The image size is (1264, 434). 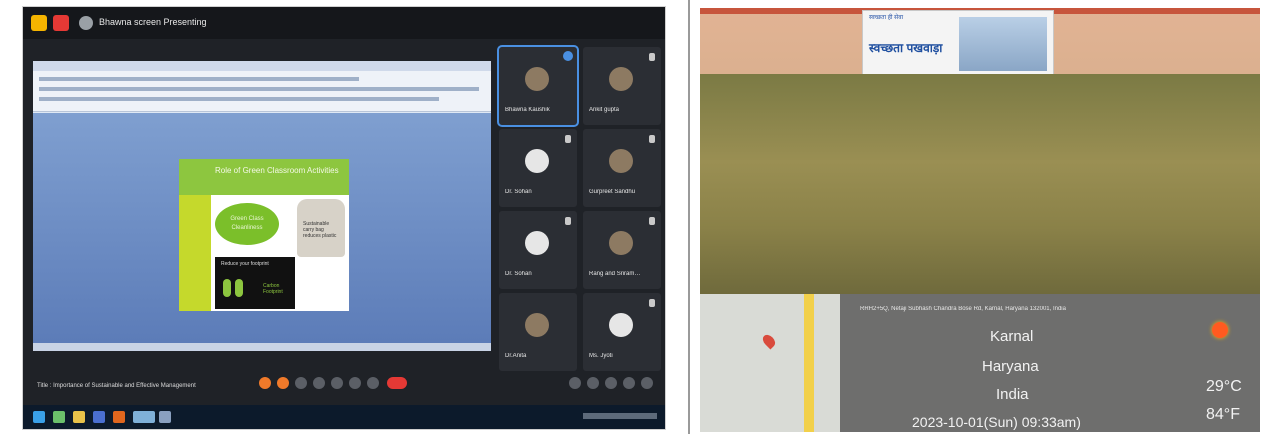 I want to click on banner-heading: स्वच्छता ही सेवा, so click(x=886, y=18).